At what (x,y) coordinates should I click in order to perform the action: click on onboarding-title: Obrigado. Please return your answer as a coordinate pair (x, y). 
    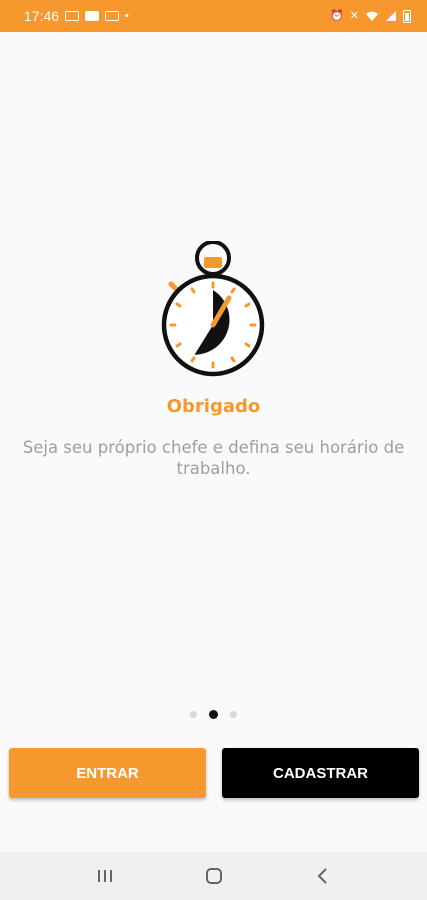
    Looking at the image, I should click on (213, 406).